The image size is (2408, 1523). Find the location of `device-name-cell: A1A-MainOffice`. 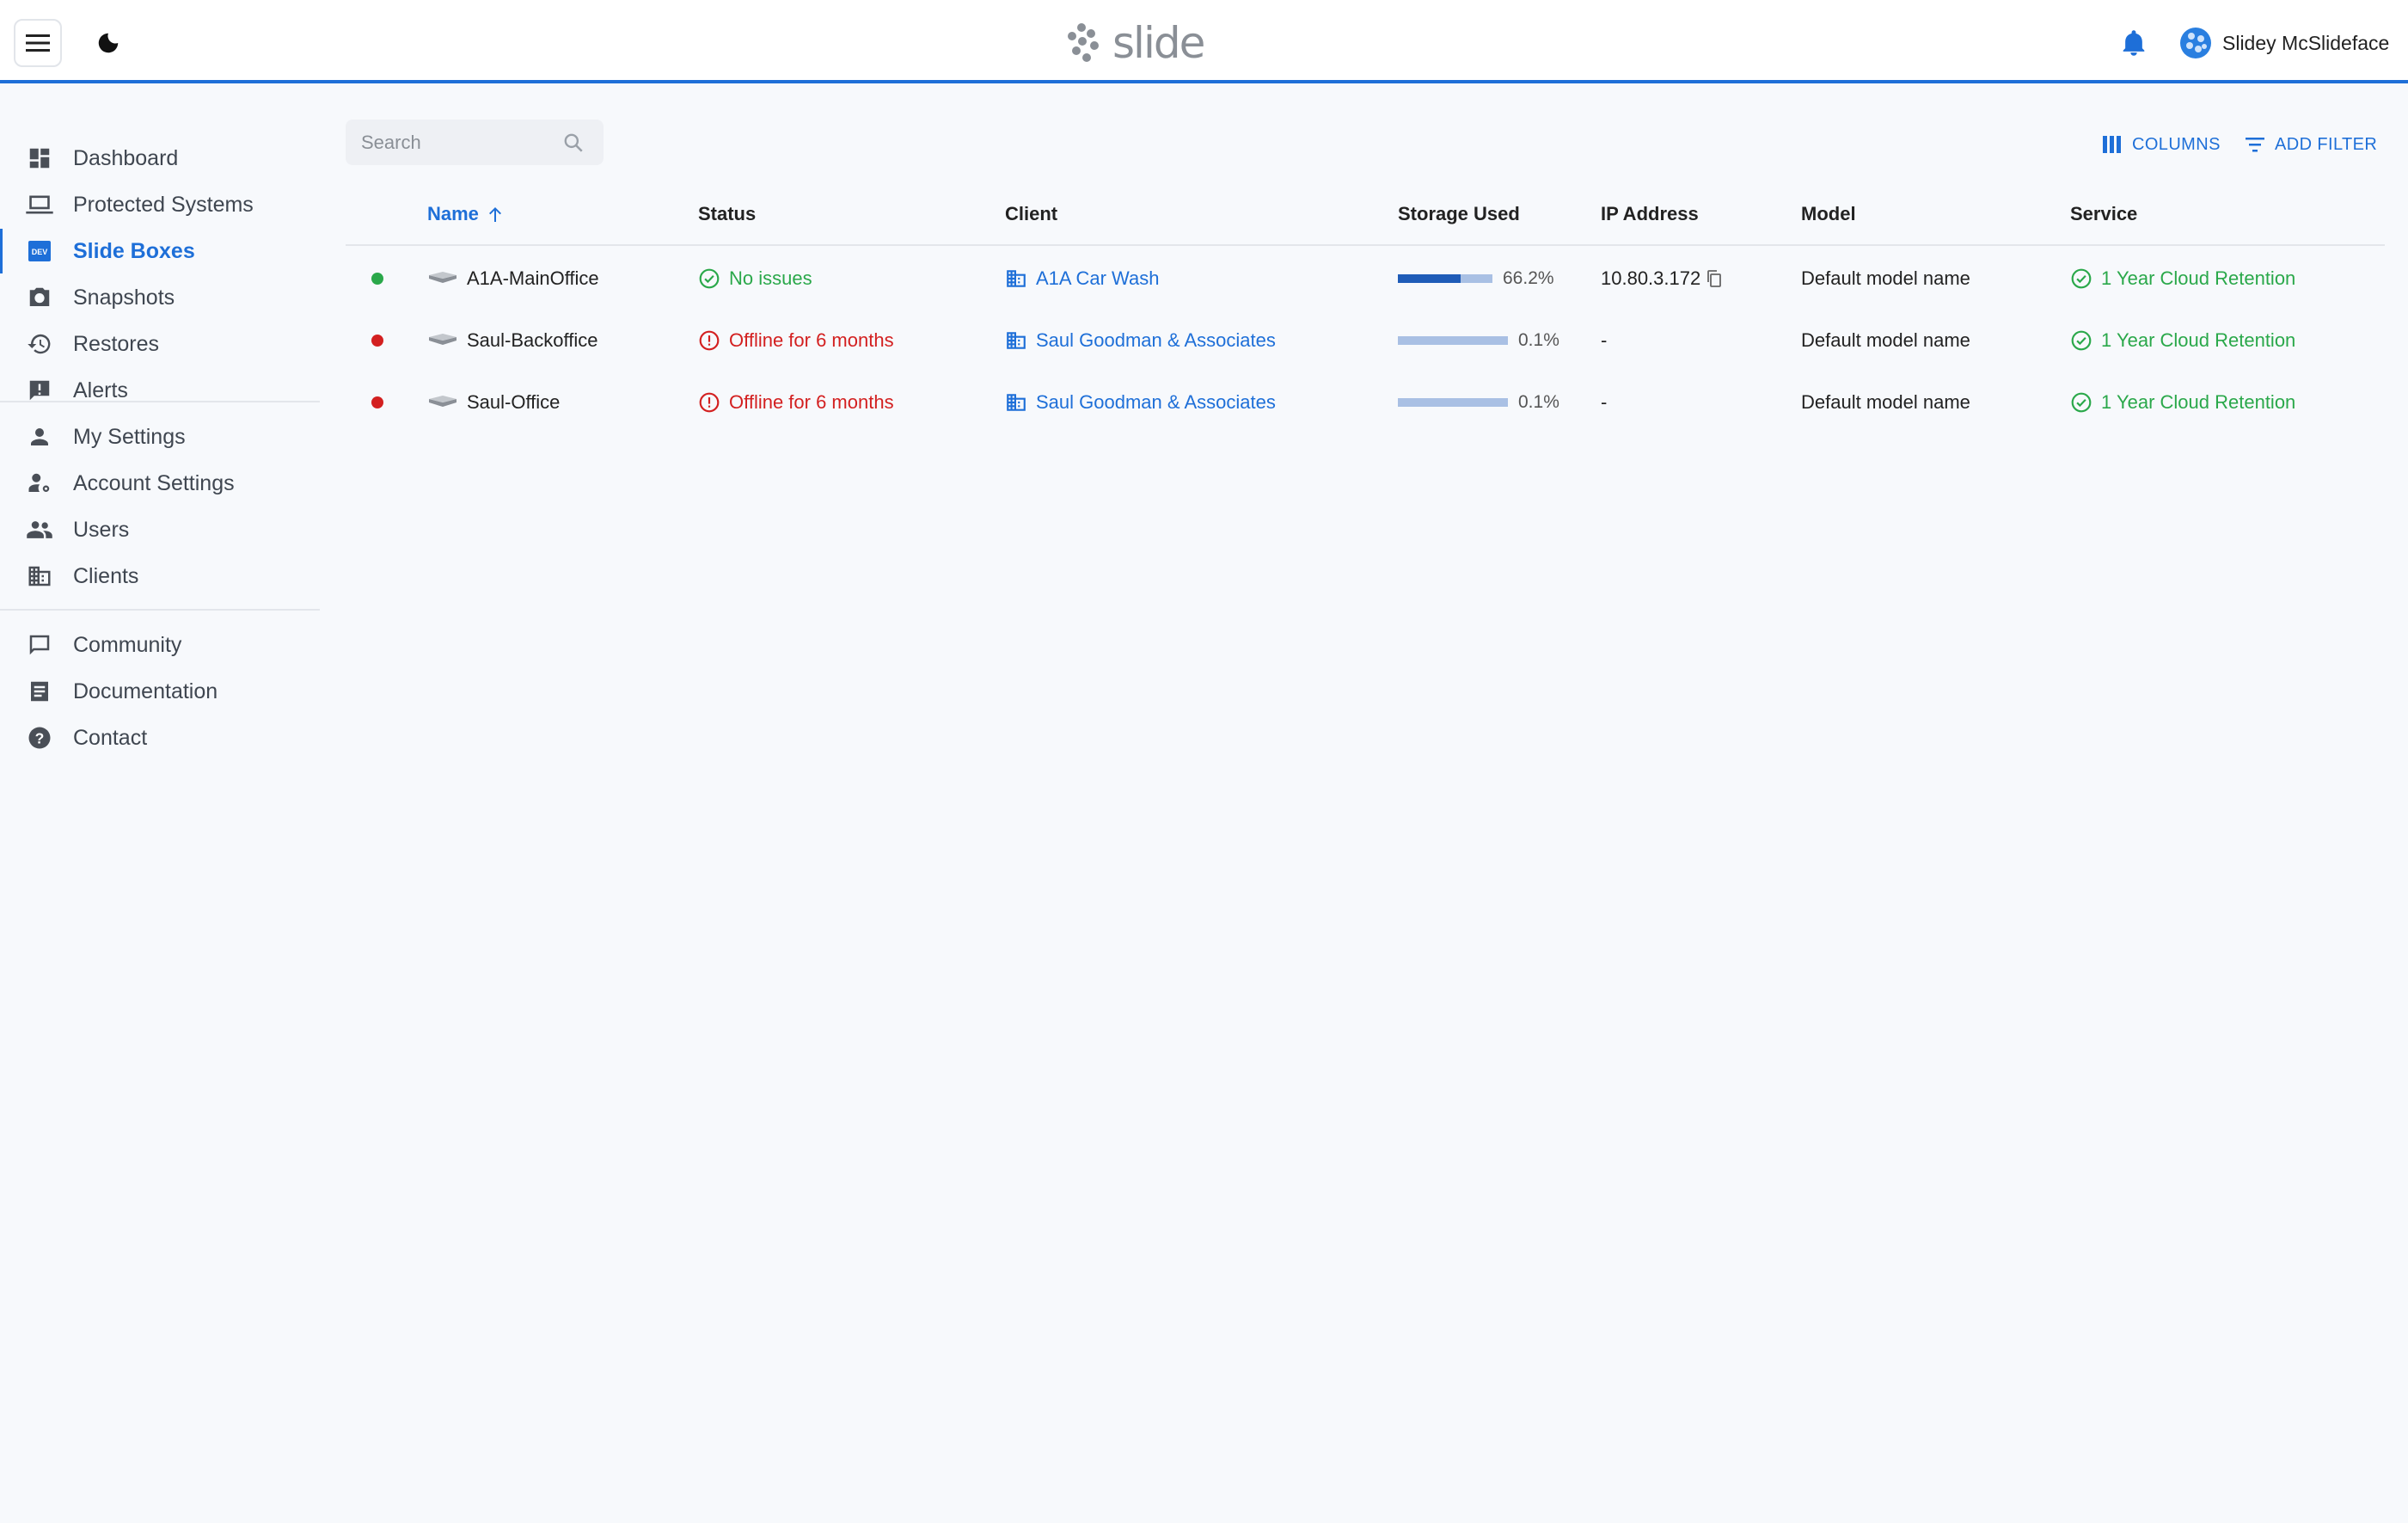

device-name-cell: A1A-MainOffice is located at coordinates (513, 279).